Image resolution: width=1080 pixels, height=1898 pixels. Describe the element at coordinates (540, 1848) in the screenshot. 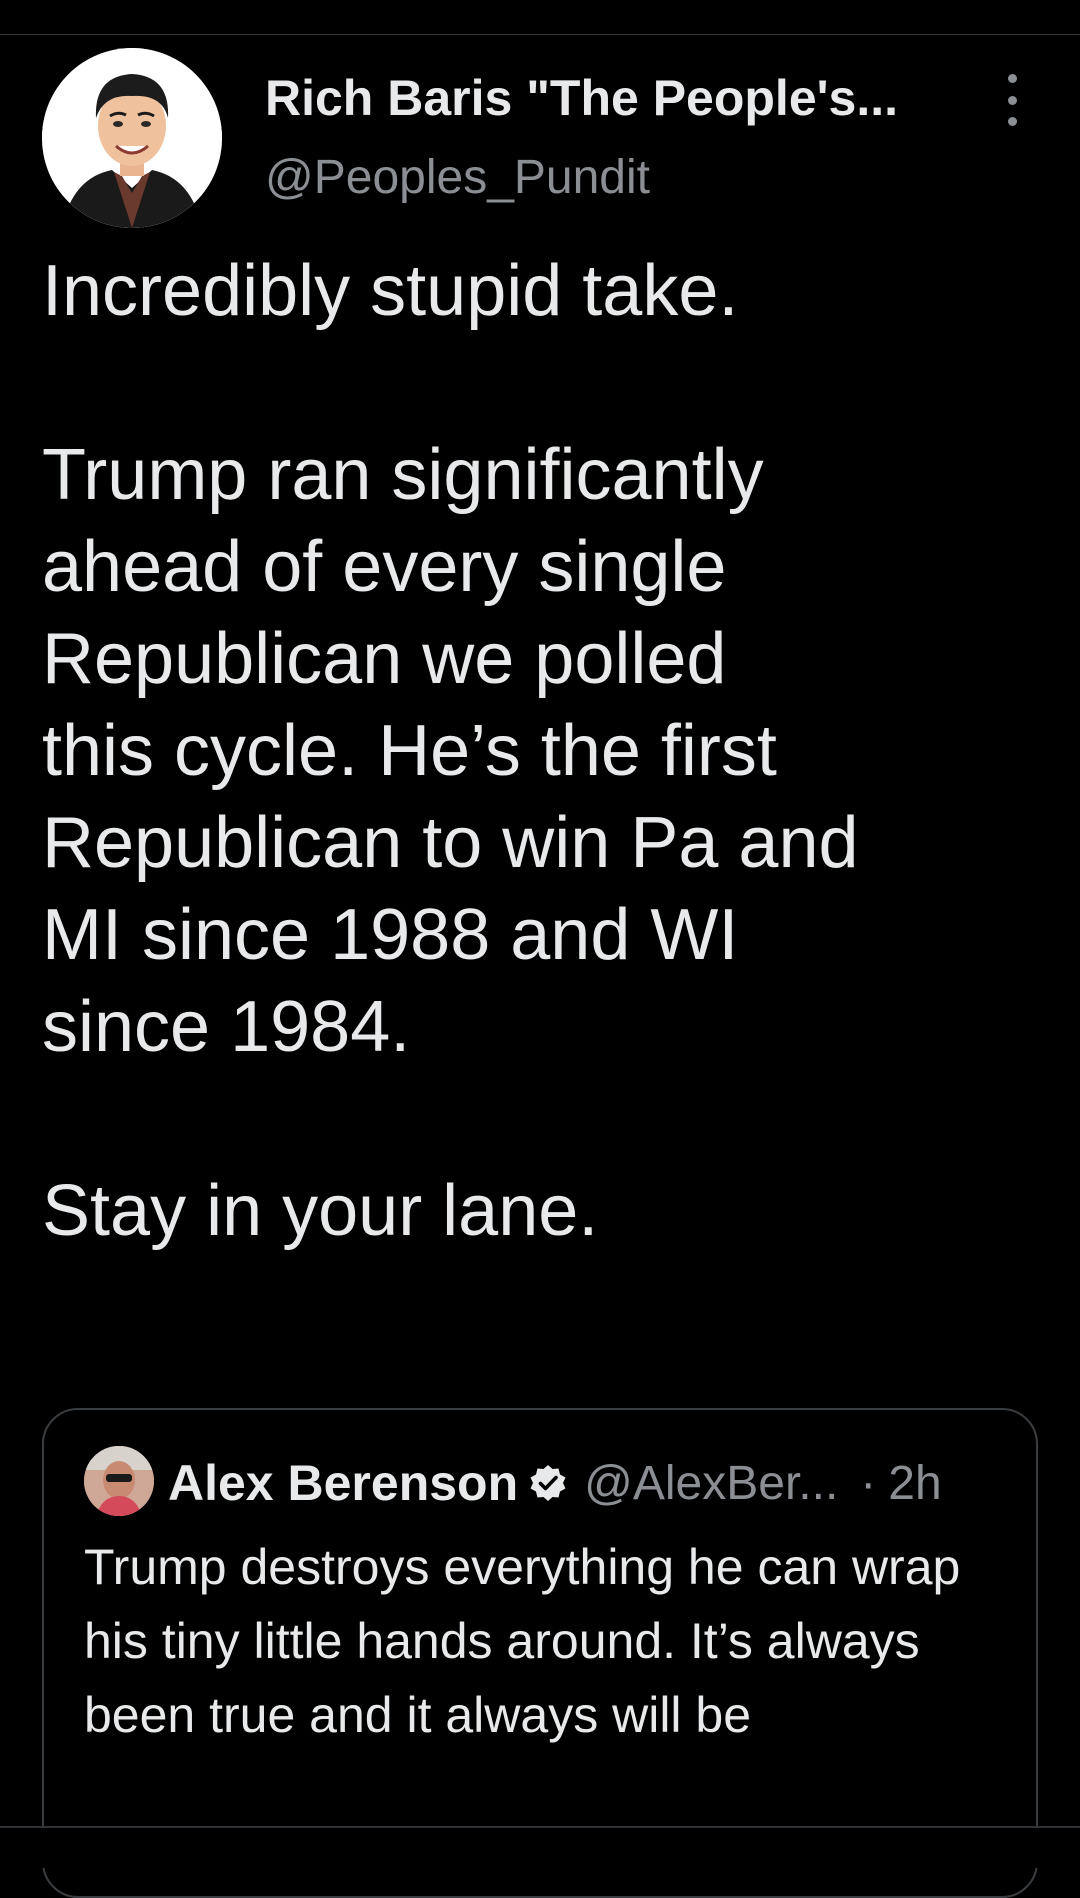

I see `bottom-bar` at that location.